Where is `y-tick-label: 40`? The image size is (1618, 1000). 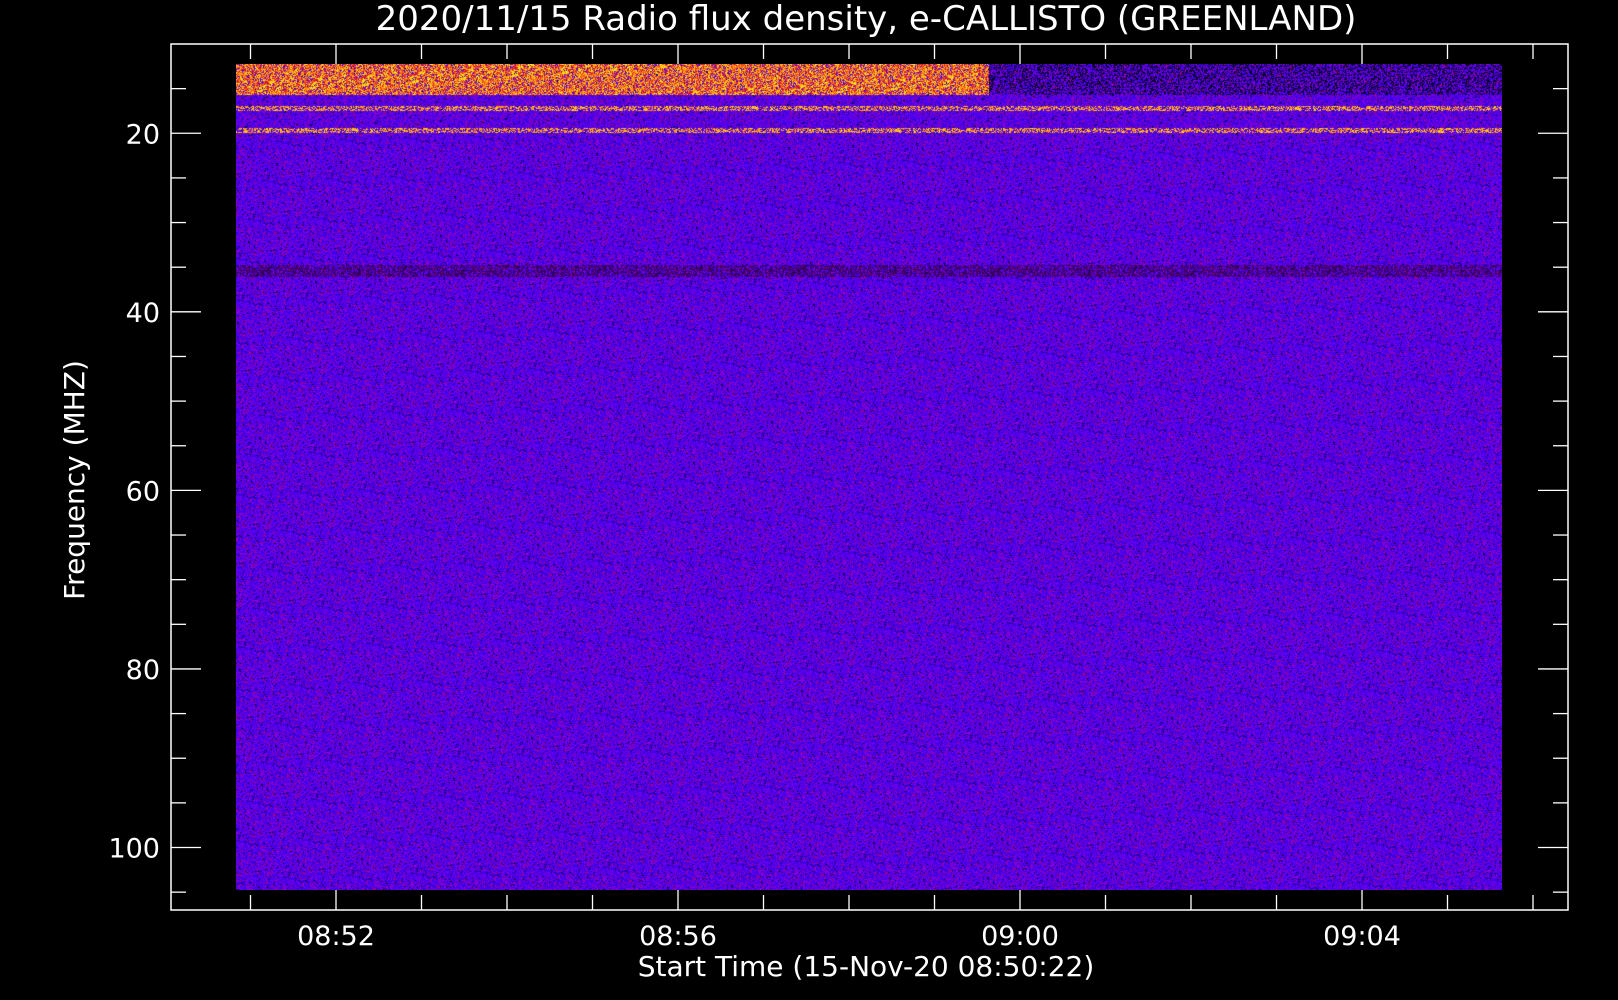
y-tick-label: 40 is located at coordinates (143, 313).